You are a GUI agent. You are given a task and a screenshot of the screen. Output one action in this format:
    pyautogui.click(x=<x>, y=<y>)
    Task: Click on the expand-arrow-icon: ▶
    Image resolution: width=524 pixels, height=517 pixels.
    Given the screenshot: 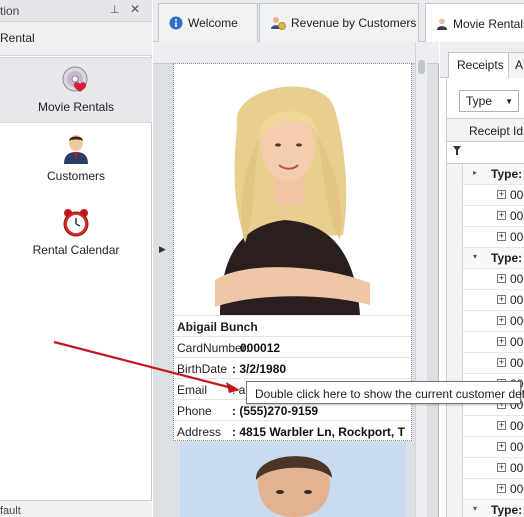 What is the action you would take?
    pyautogui.click(x=162, y=249)
    